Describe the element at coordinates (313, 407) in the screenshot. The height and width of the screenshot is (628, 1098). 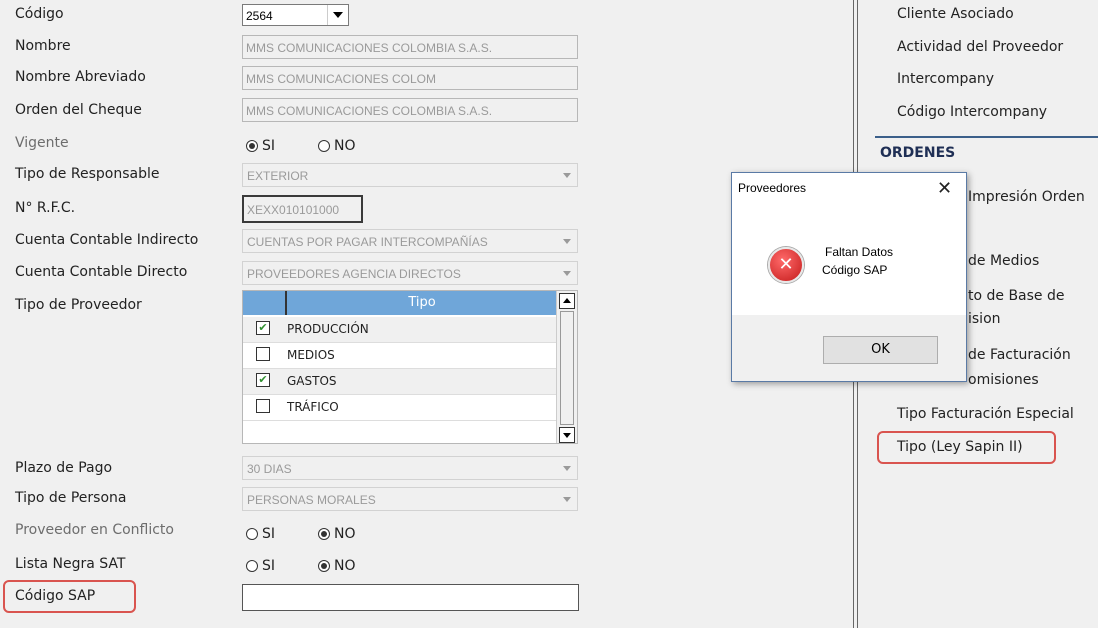
I see `grid-row-label: TRÁFICO` at that location.